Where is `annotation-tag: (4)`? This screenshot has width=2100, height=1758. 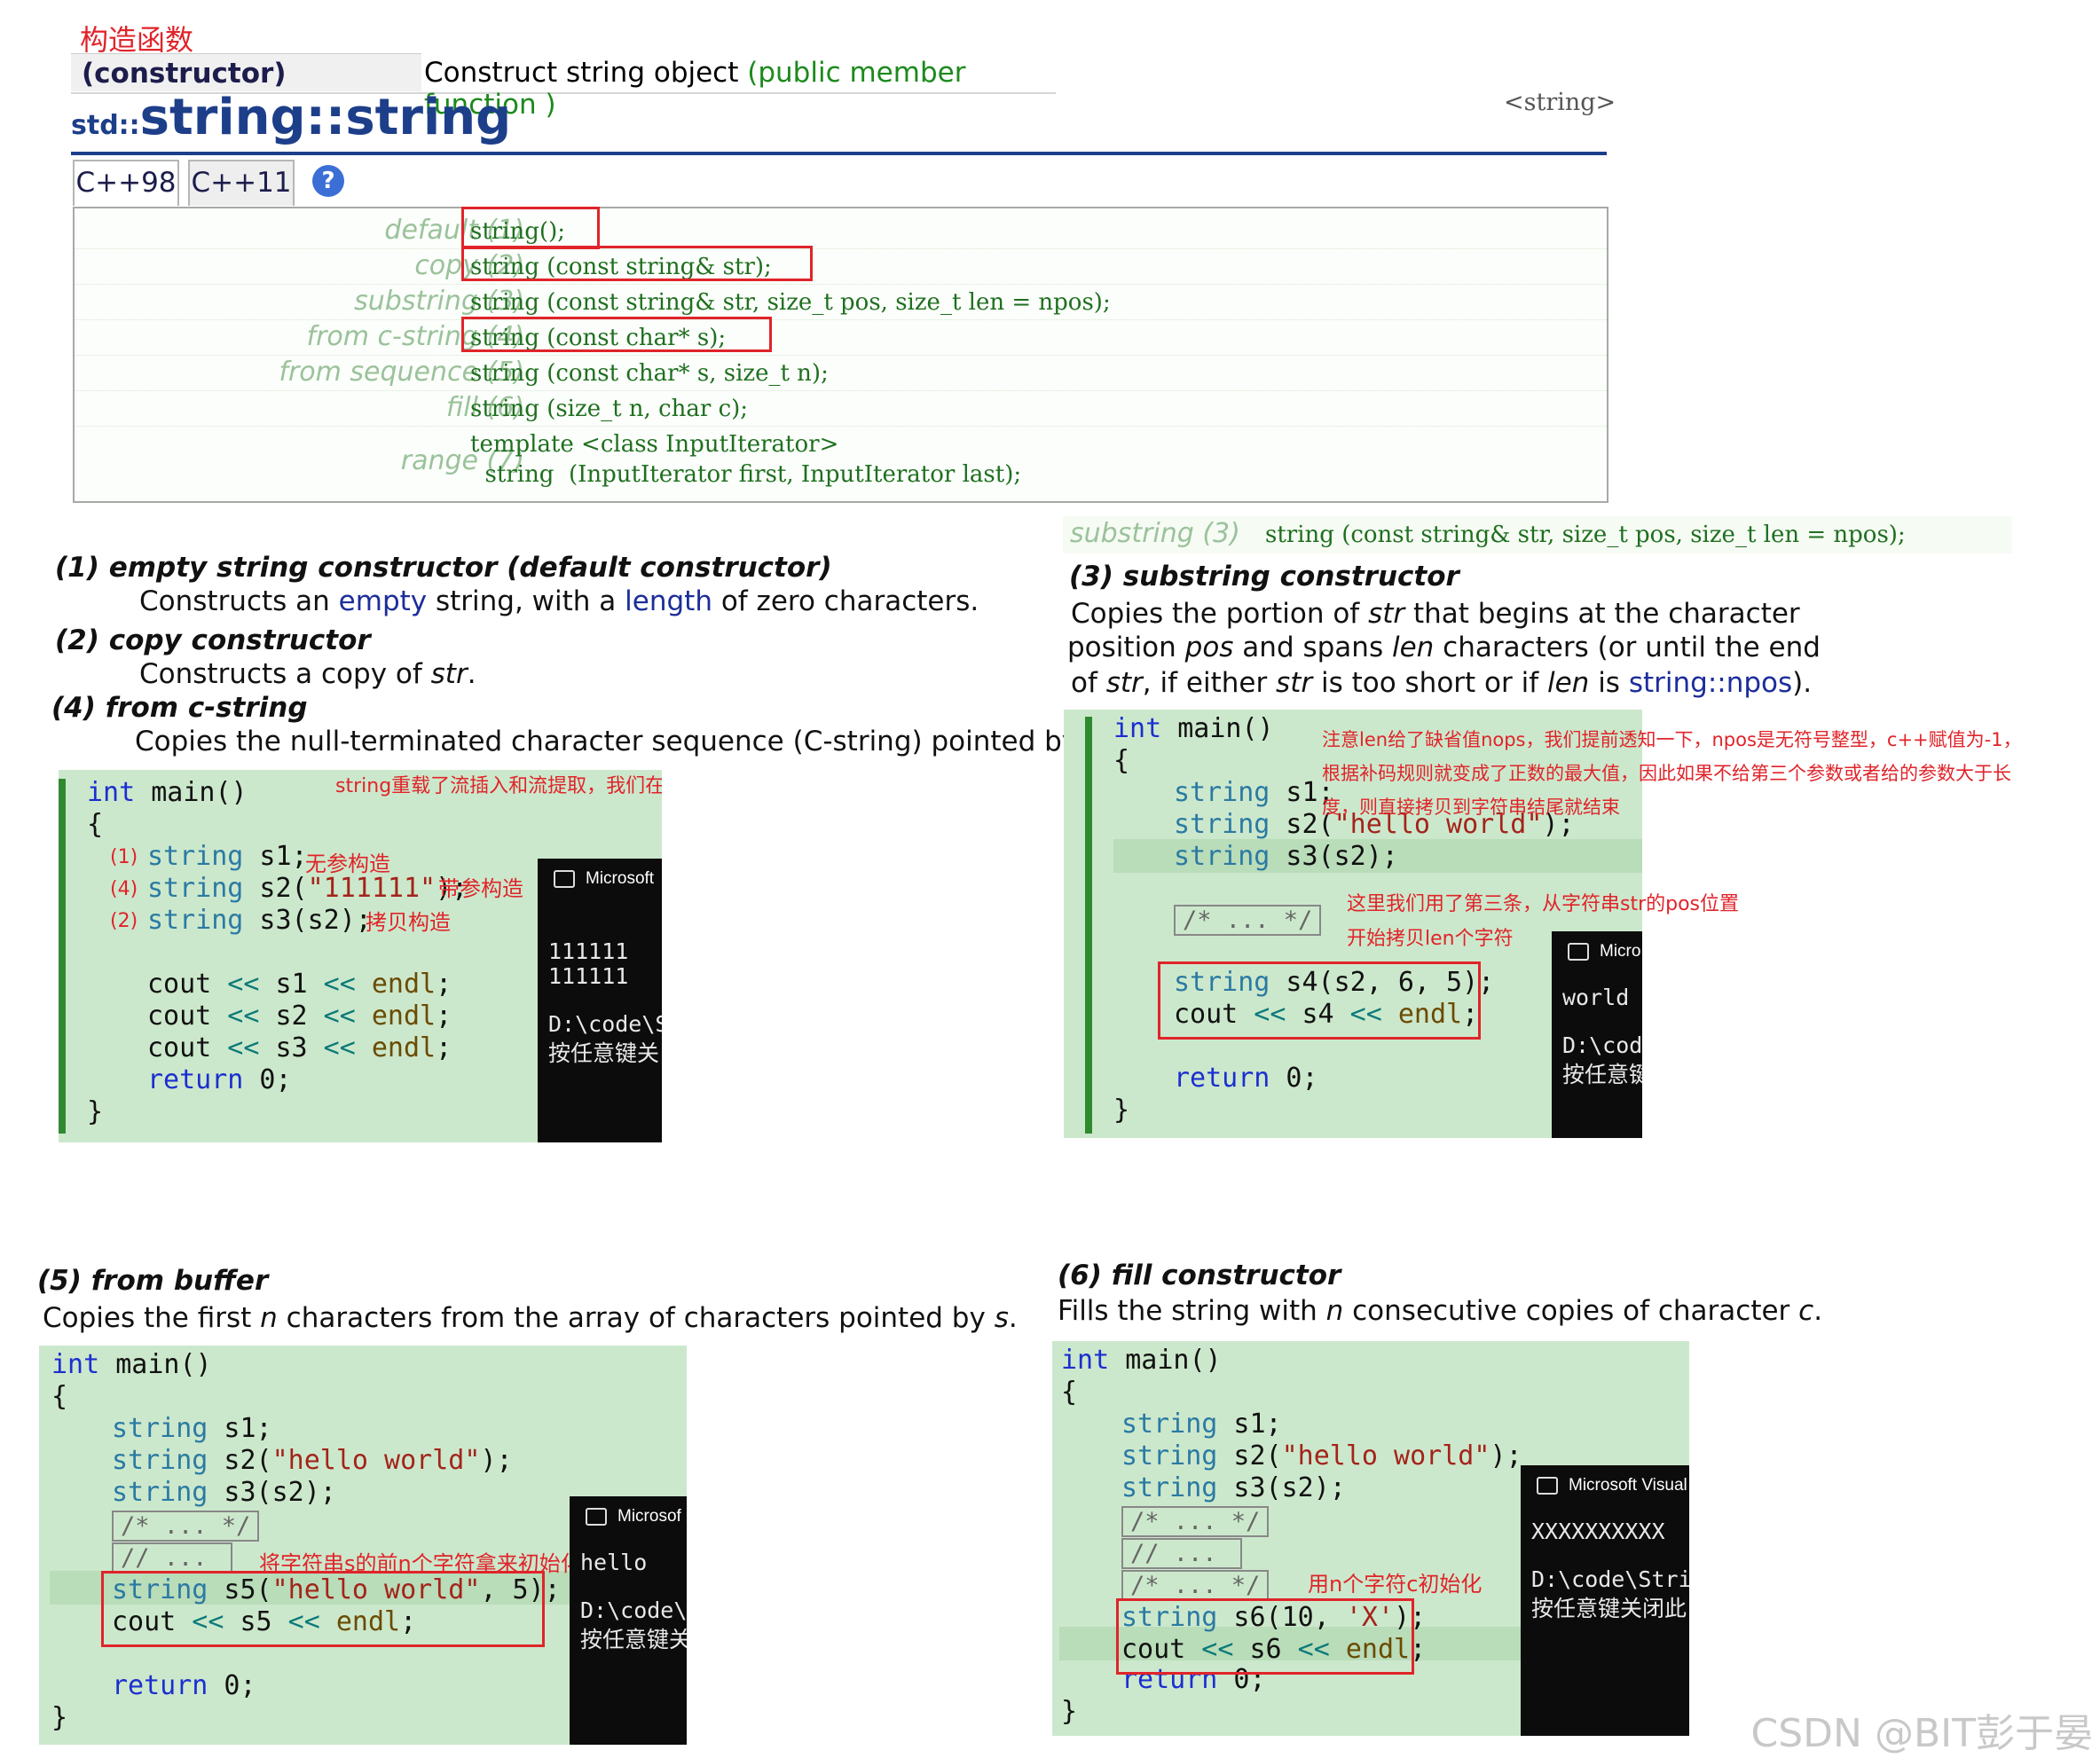
annotation-tag: (4) is located at coordinates (124, 889).